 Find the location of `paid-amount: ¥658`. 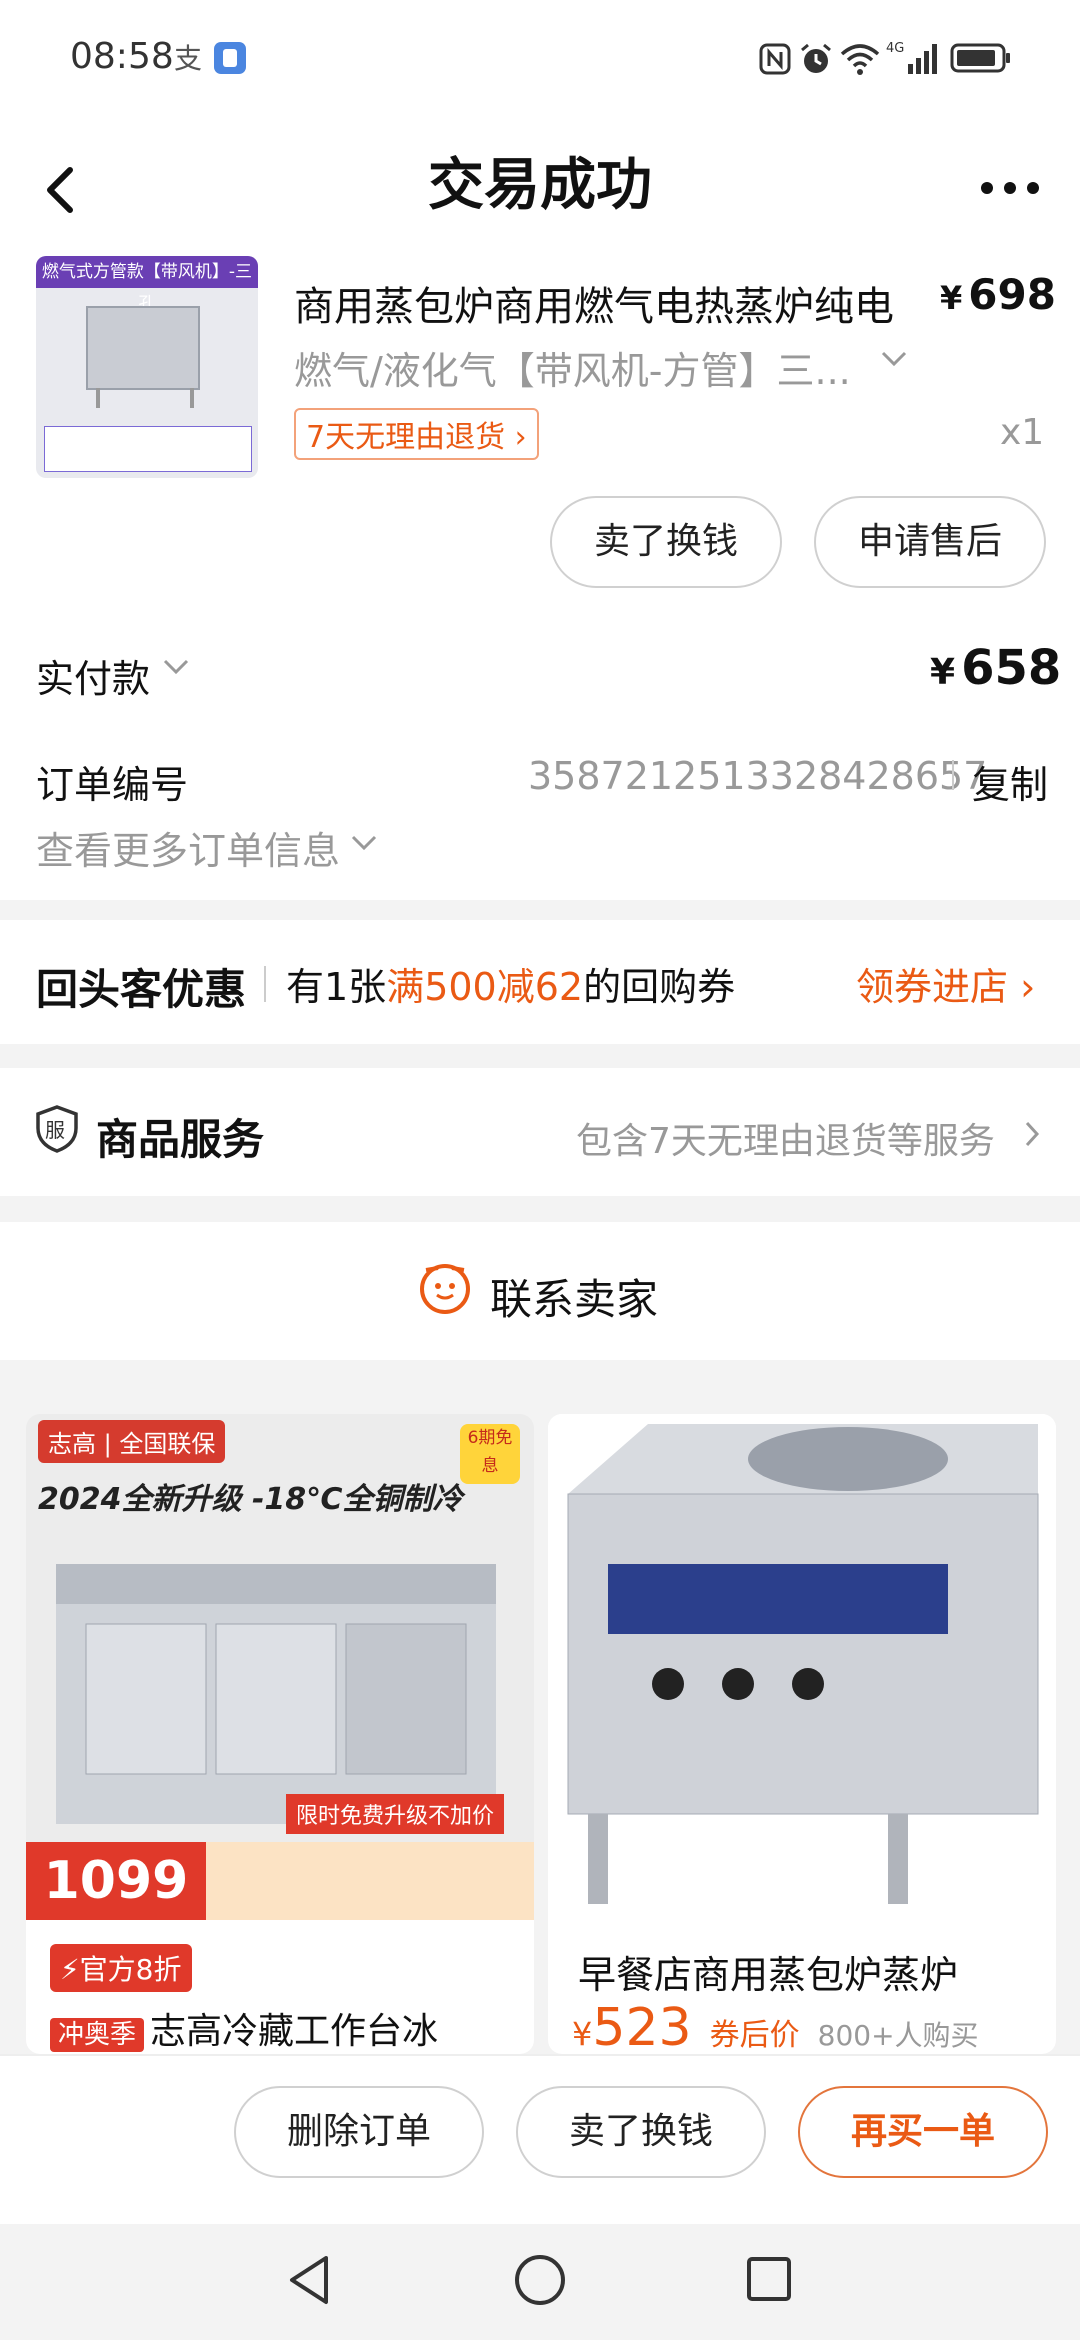

paid-amount: ¥658 is located at coordinates (995, 668).